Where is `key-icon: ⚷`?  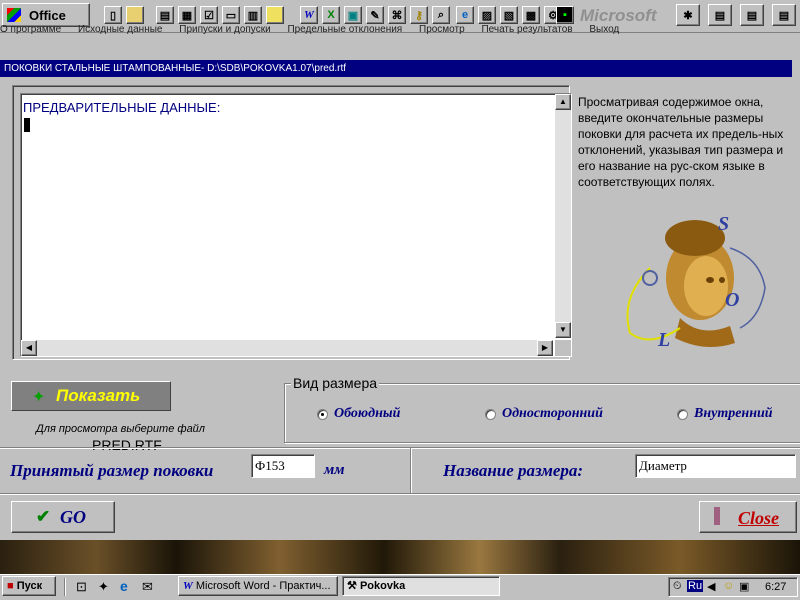
key-icon: ⚷ is located at coordinates (419, 15).